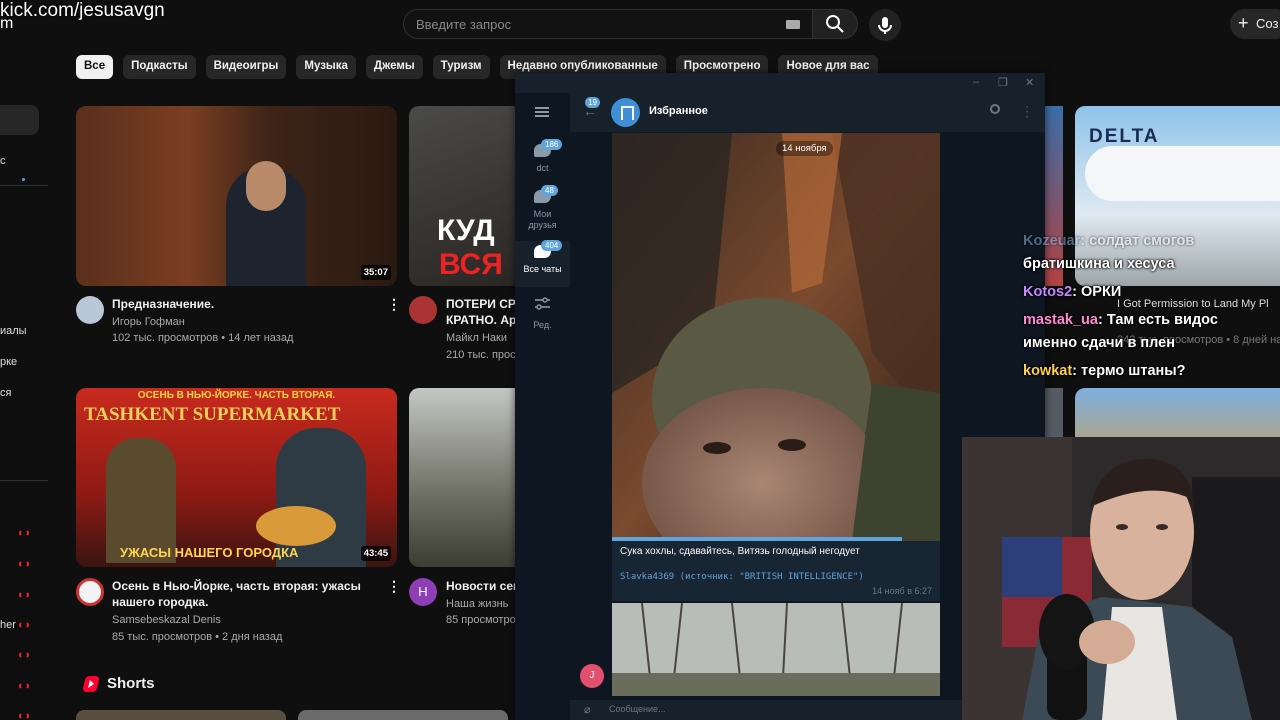 The height and width of the screenshot is (720, 1280). I want to click on thumbnail-face, so click(266, 186).